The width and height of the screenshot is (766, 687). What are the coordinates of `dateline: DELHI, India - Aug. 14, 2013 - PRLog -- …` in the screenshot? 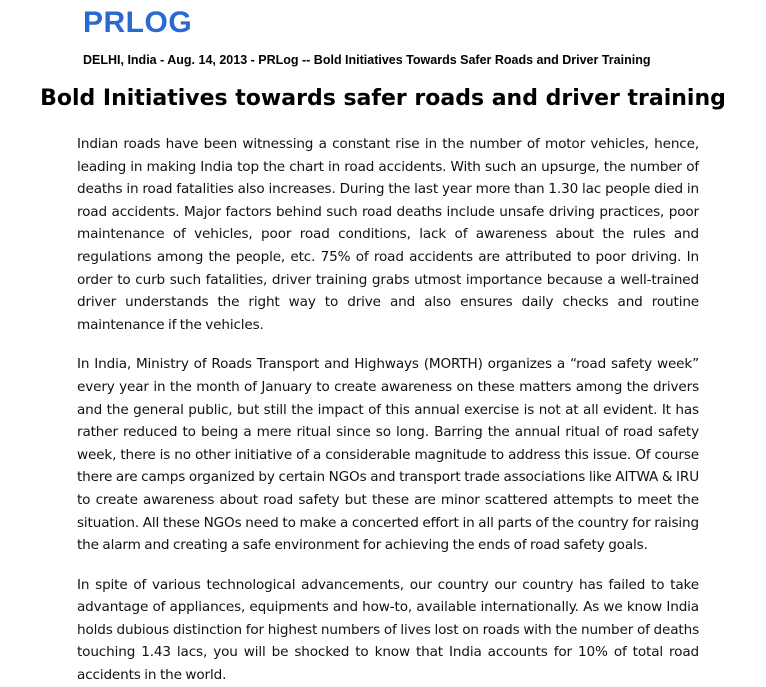 It's located at (367, 60).